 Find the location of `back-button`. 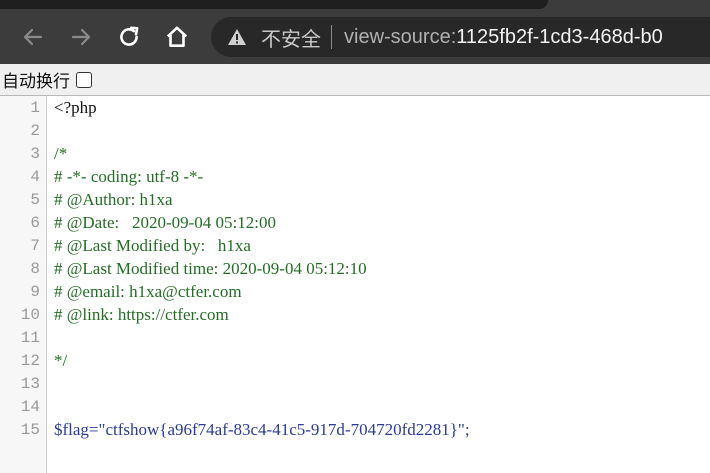

back-button is located at coordinates (33, 37).